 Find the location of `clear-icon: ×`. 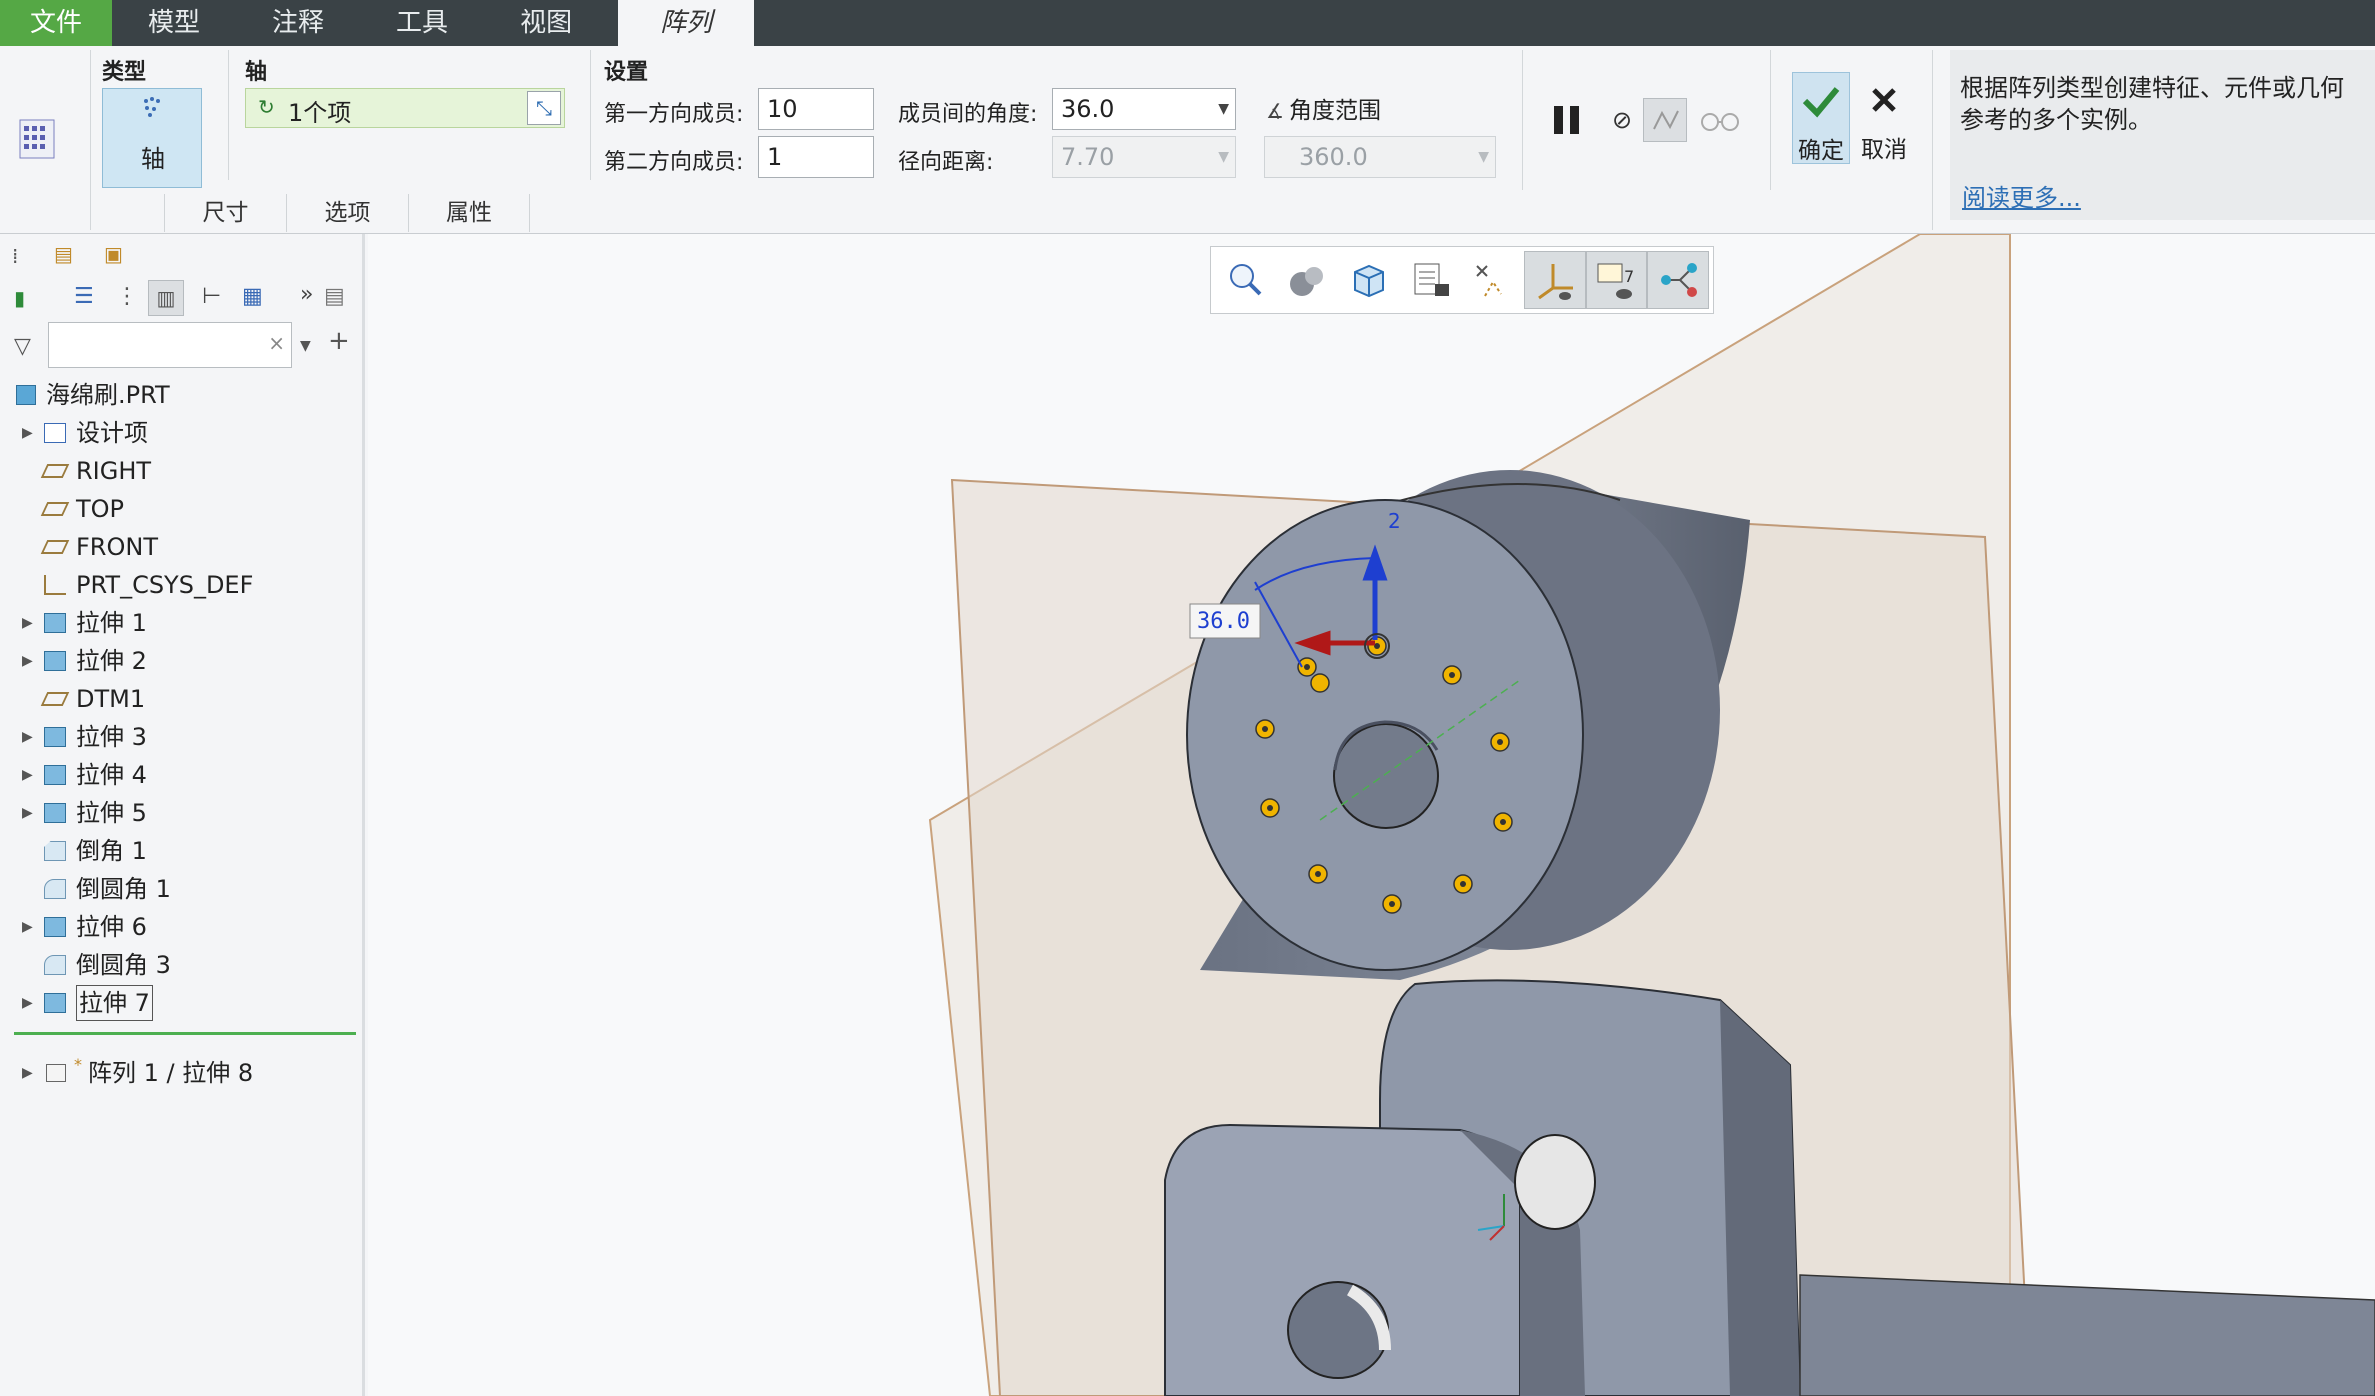

clear-icon: × is located at coordinates (276, 343).